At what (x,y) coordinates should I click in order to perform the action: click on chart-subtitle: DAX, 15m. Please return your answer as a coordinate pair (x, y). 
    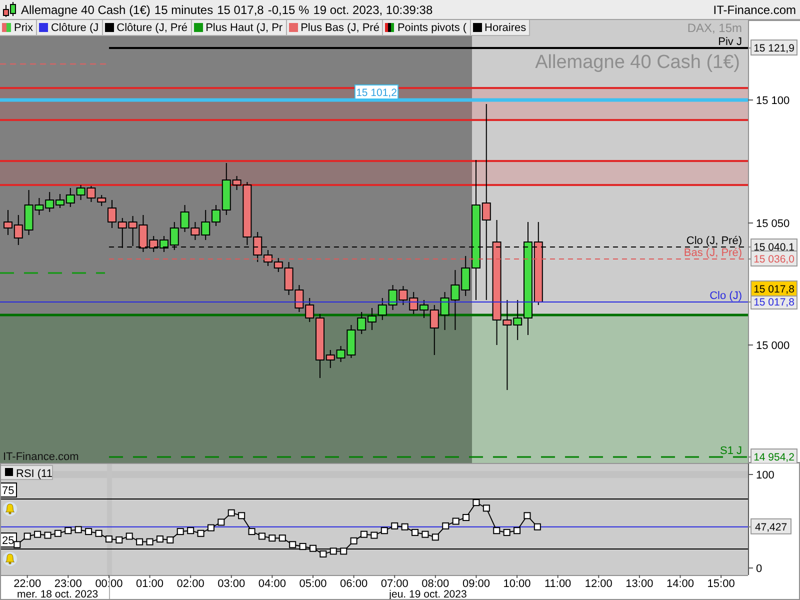
    Looking at the image, I should click on (714, 28).